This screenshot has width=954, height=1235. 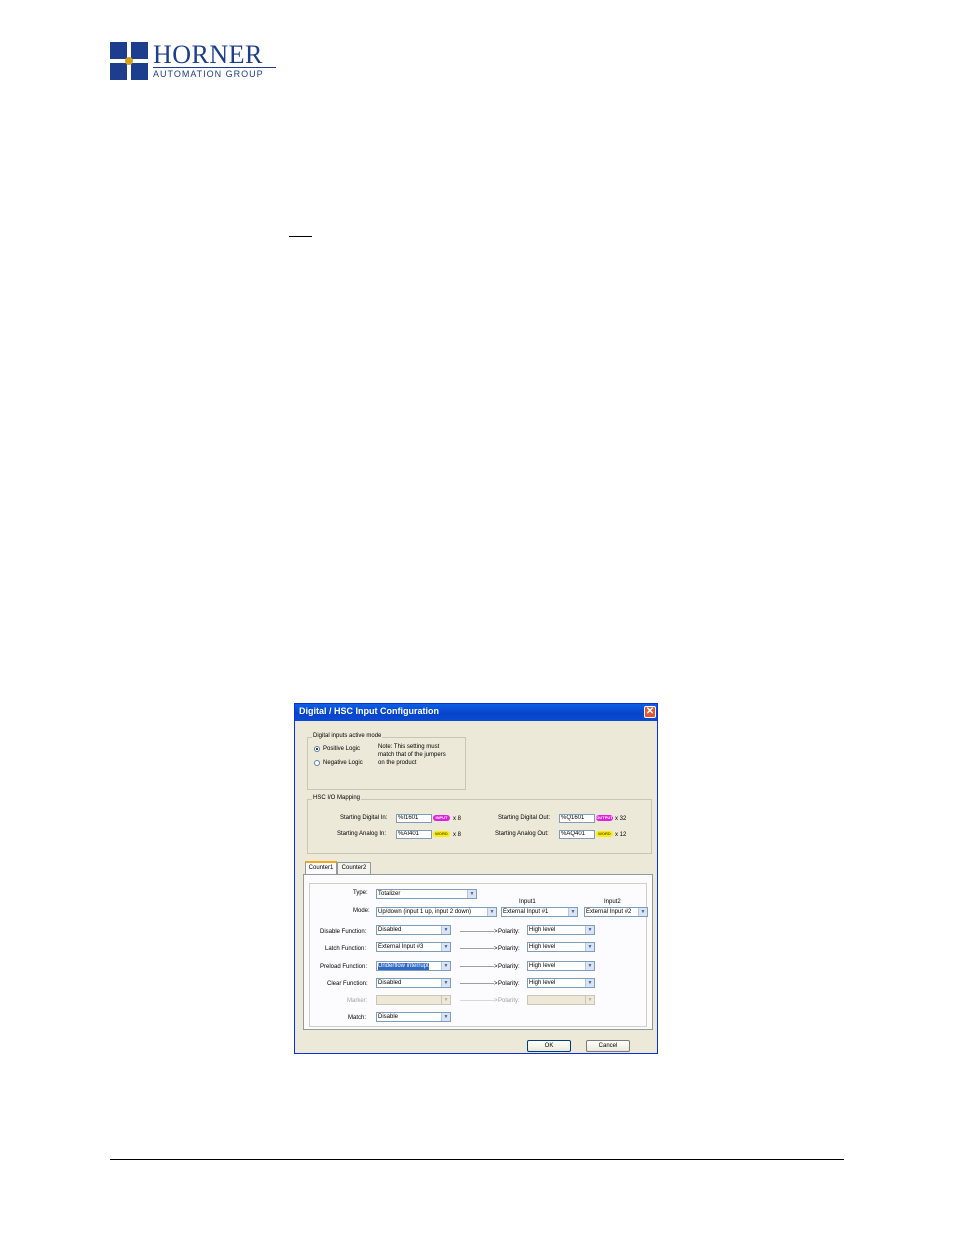 I want to click on horner-logo-mark-icon, so click(x=129, y=61).